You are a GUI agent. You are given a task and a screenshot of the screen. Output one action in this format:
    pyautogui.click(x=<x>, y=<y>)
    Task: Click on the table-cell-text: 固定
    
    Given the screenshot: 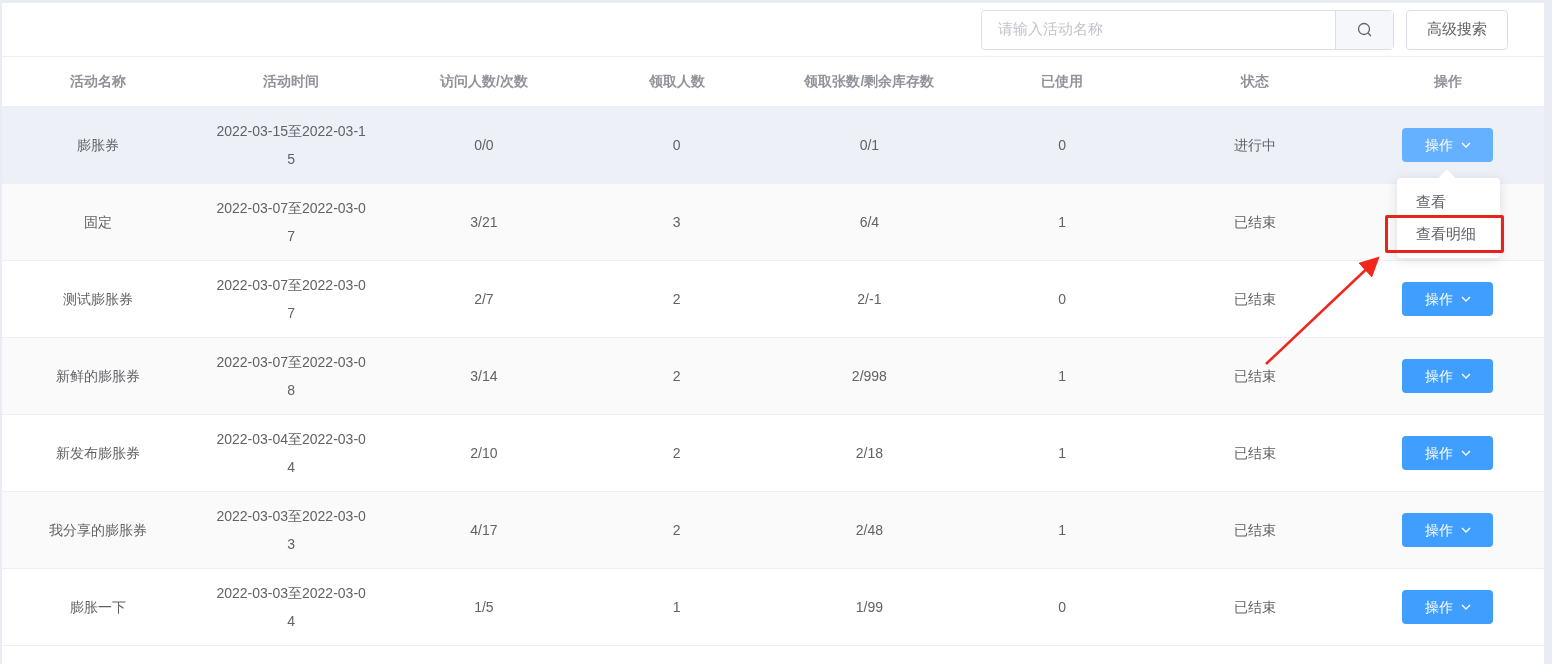 What is the action you would take?
    pyautogui.click(x=98, y=222)
    